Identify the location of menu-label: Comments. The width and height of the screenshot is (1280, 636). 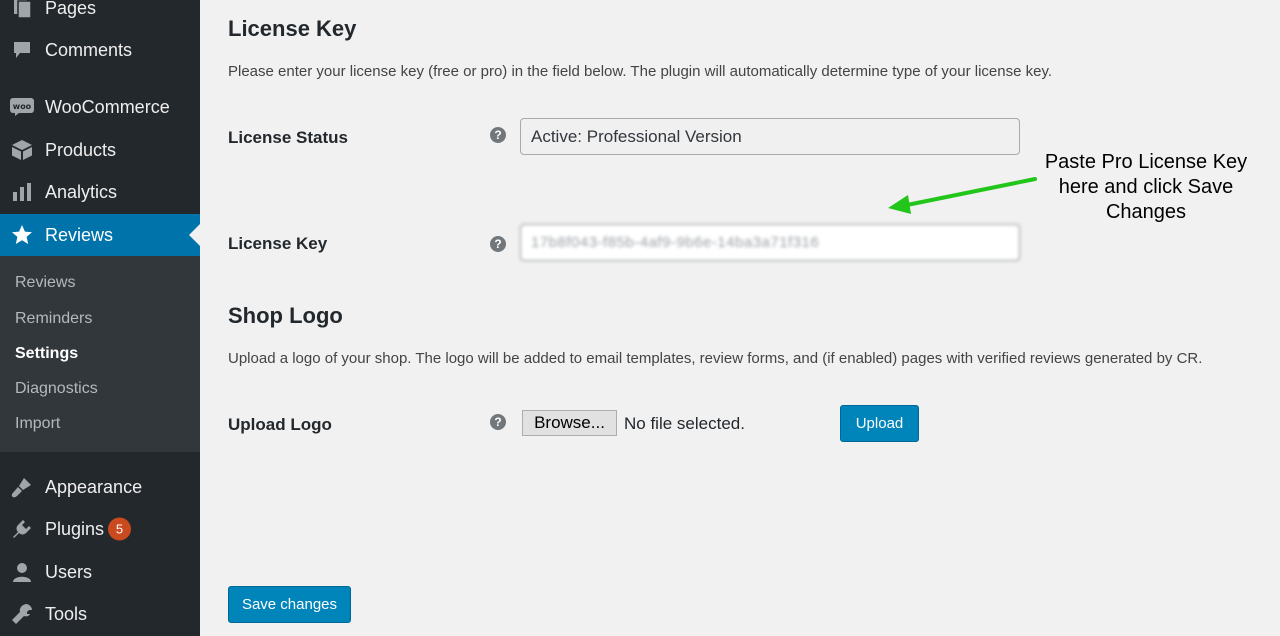
(89, 49).